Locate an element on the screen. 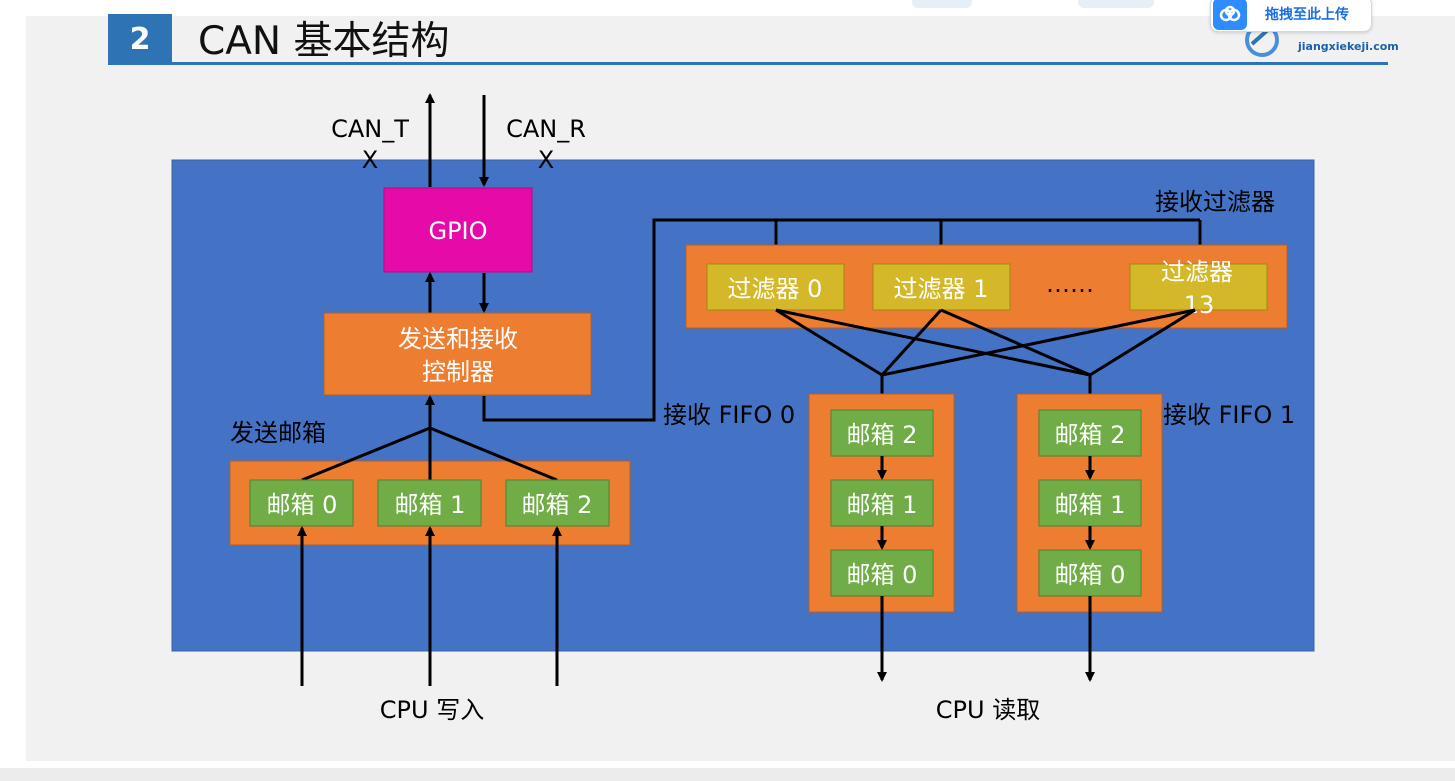 This screenshot has width=1455, height=781. fifo0-mailbox-1-label: 邮箱 1 is located at coordinates (882, 505).